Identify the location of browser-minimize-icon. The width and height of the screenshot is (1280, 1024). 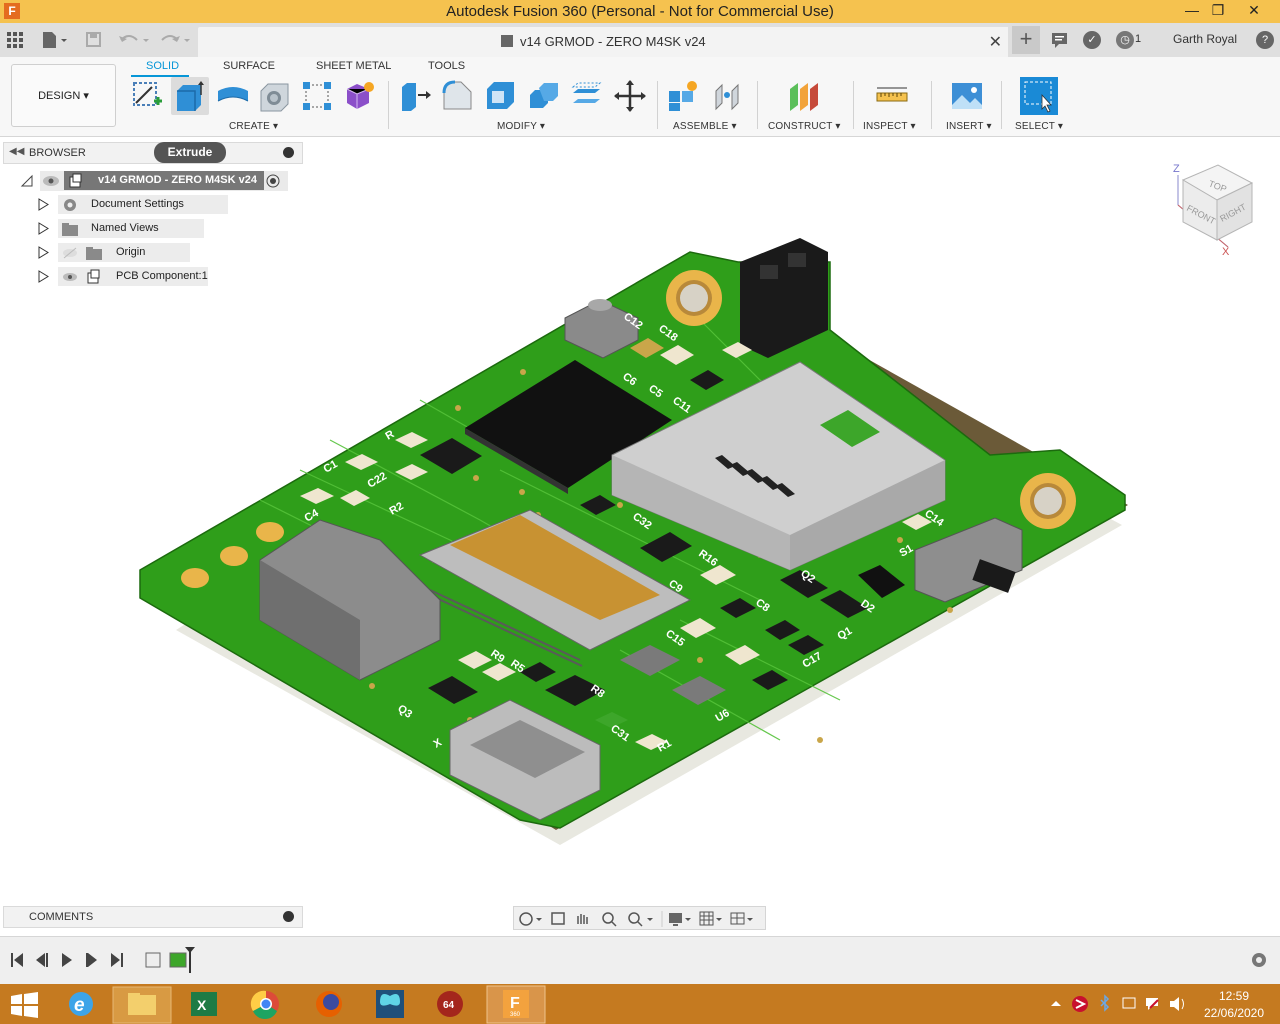
(288, 152).